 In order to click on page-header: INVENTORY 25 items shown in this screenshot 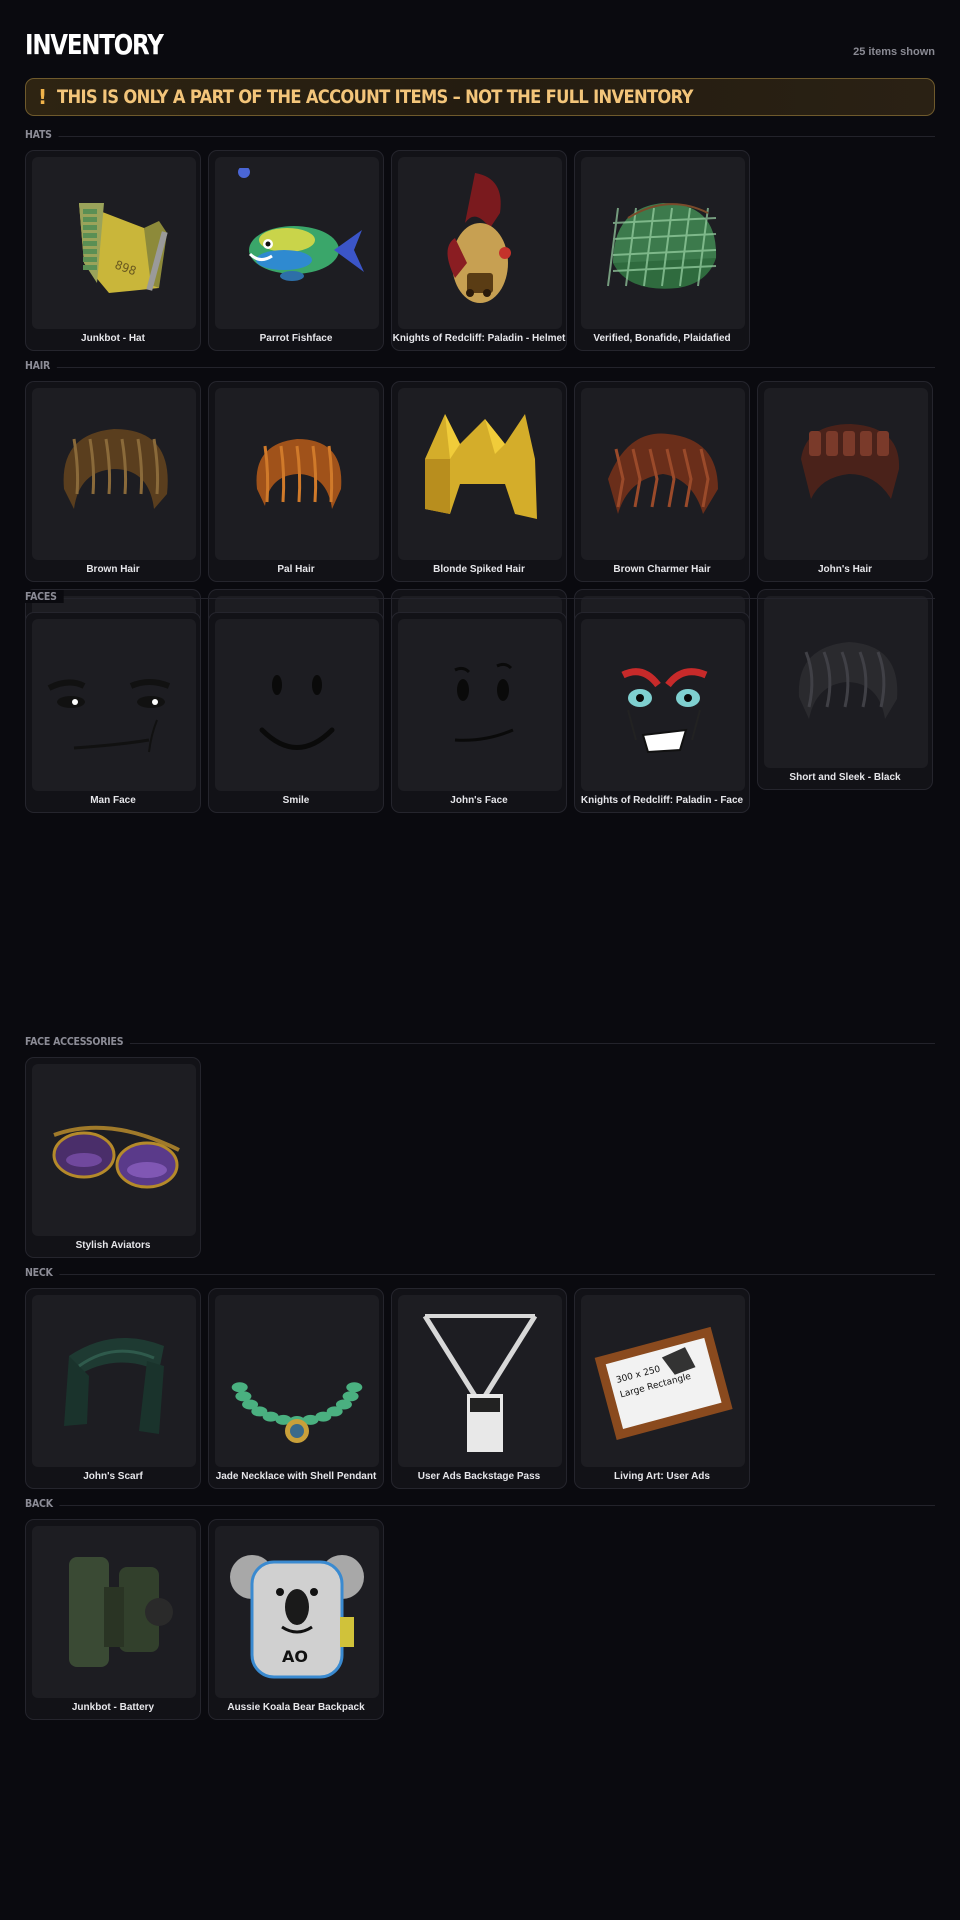, I will do `click(480, 32)`.